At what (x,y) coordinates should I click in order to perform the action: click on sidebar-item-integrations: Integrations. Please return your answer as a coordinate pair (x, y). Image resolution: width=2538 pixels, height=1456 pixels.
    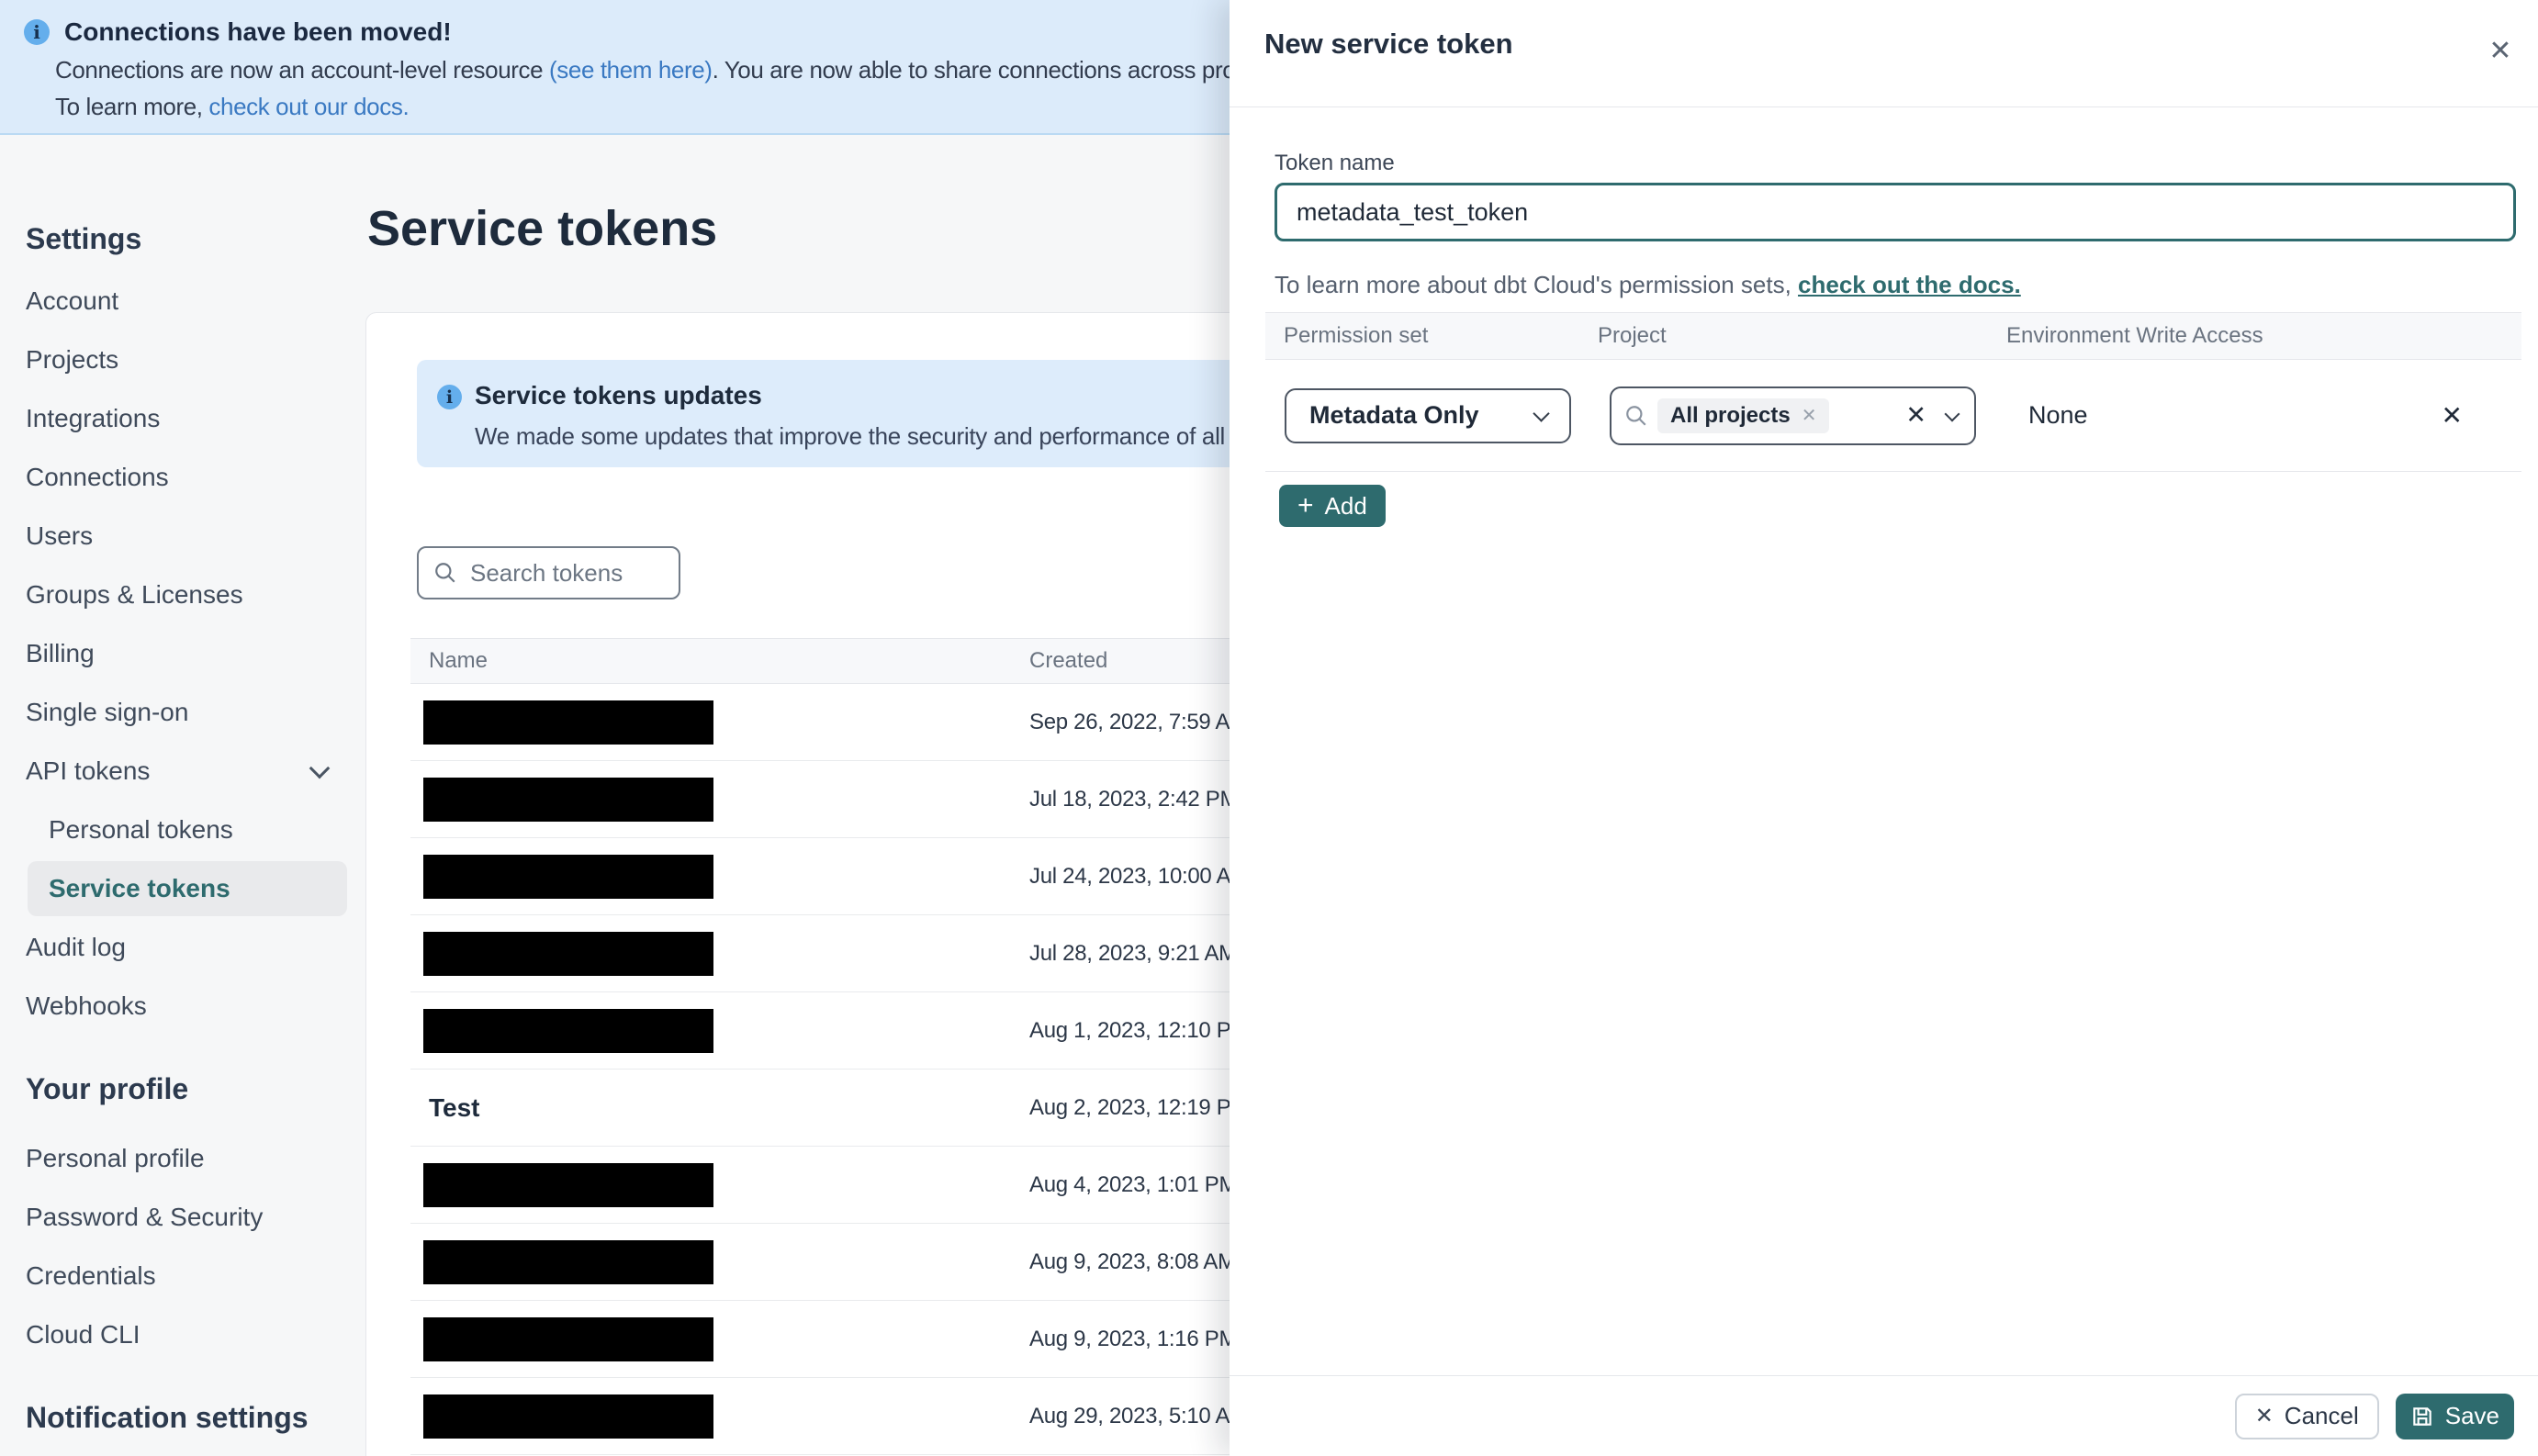
    Looking at the image, I should click on (187, 418).